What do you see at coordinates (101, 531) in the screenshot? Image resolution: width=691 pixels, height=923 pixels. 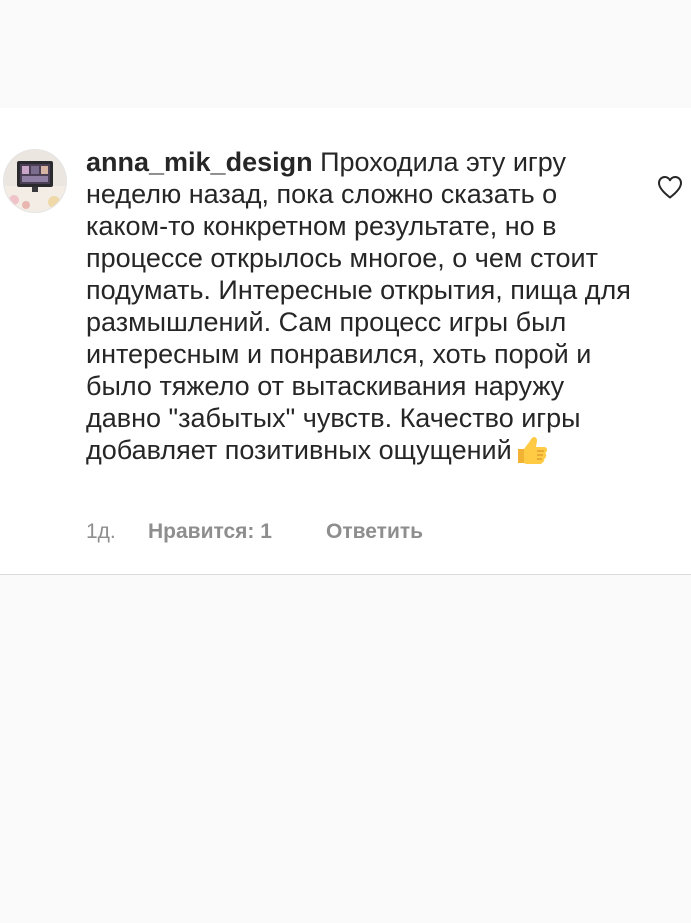 I see `comment-time: 1д.` at bounding box center [101, 531].